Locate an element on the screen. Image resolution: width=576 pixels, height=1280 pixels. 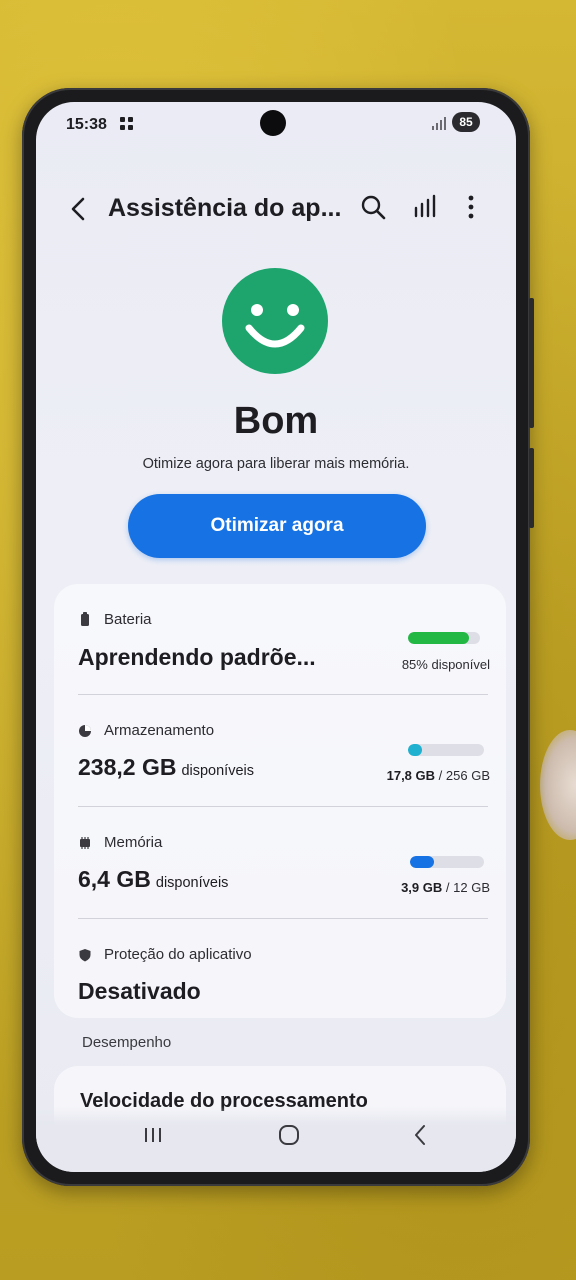
back-nav-icon is located at coordinates (421, 1135).